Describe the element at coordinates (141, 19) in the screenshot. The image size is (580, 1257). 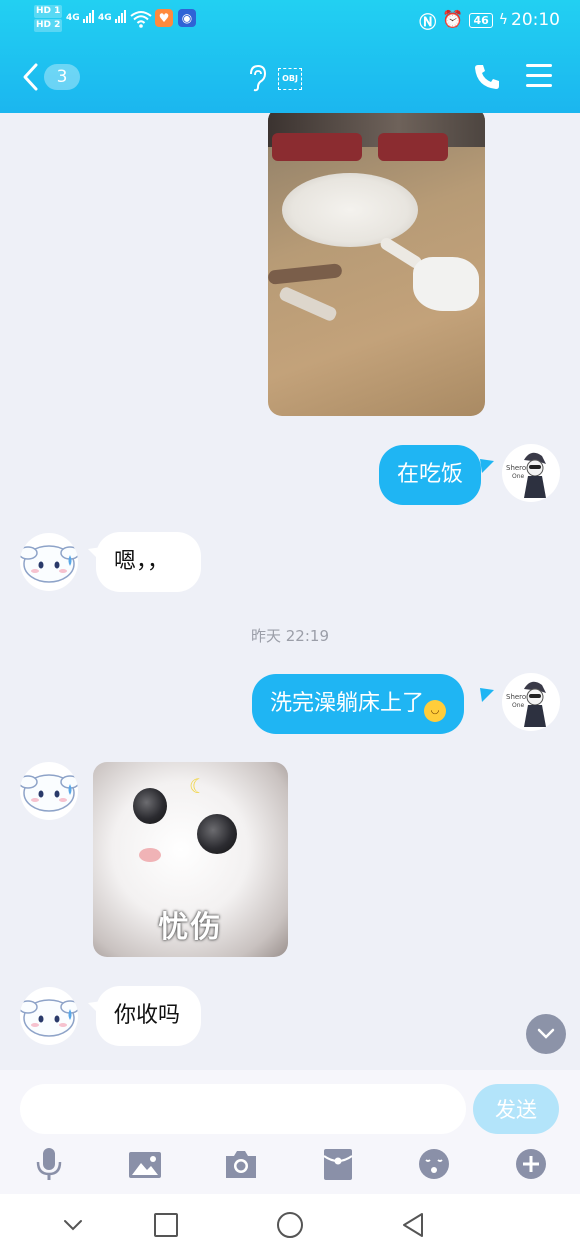
I see `wifi-icon` at that location.